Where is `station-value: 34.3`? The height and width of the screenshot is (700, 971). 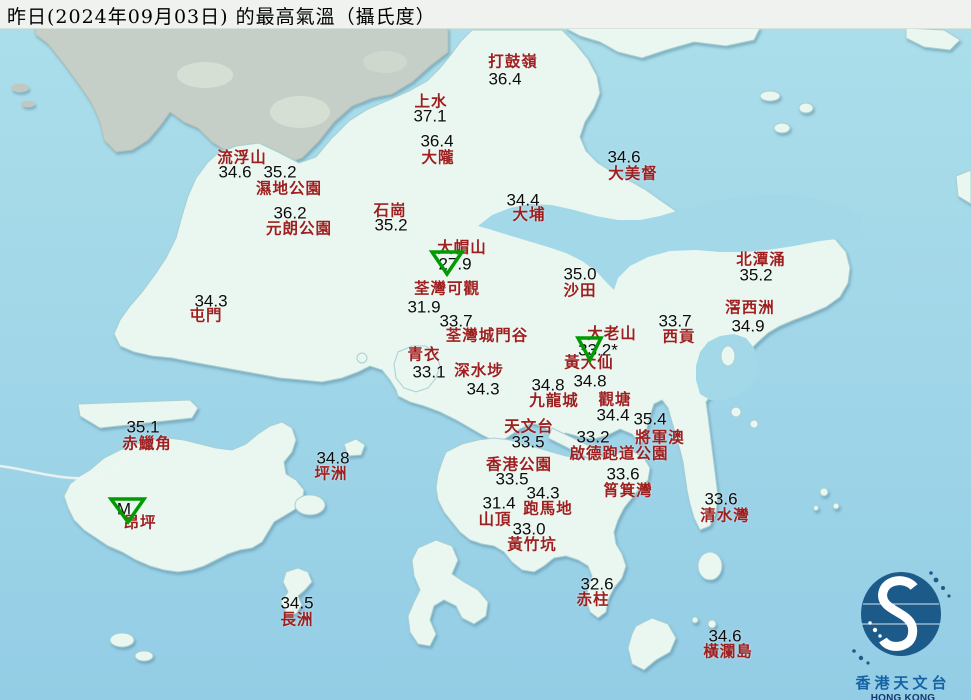 station-value: 34.3 is located at coordinates (483, 389).